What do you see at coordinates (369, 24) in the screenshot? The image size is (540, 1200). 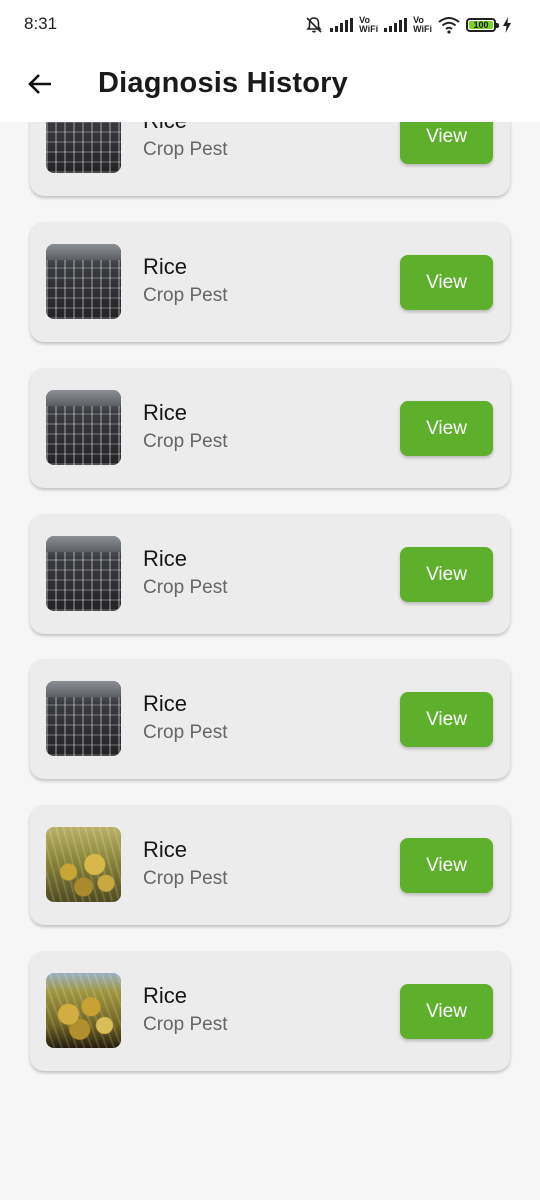 I see `vowifi-icon: Vo WiFi` at bounding box center [369, 24].